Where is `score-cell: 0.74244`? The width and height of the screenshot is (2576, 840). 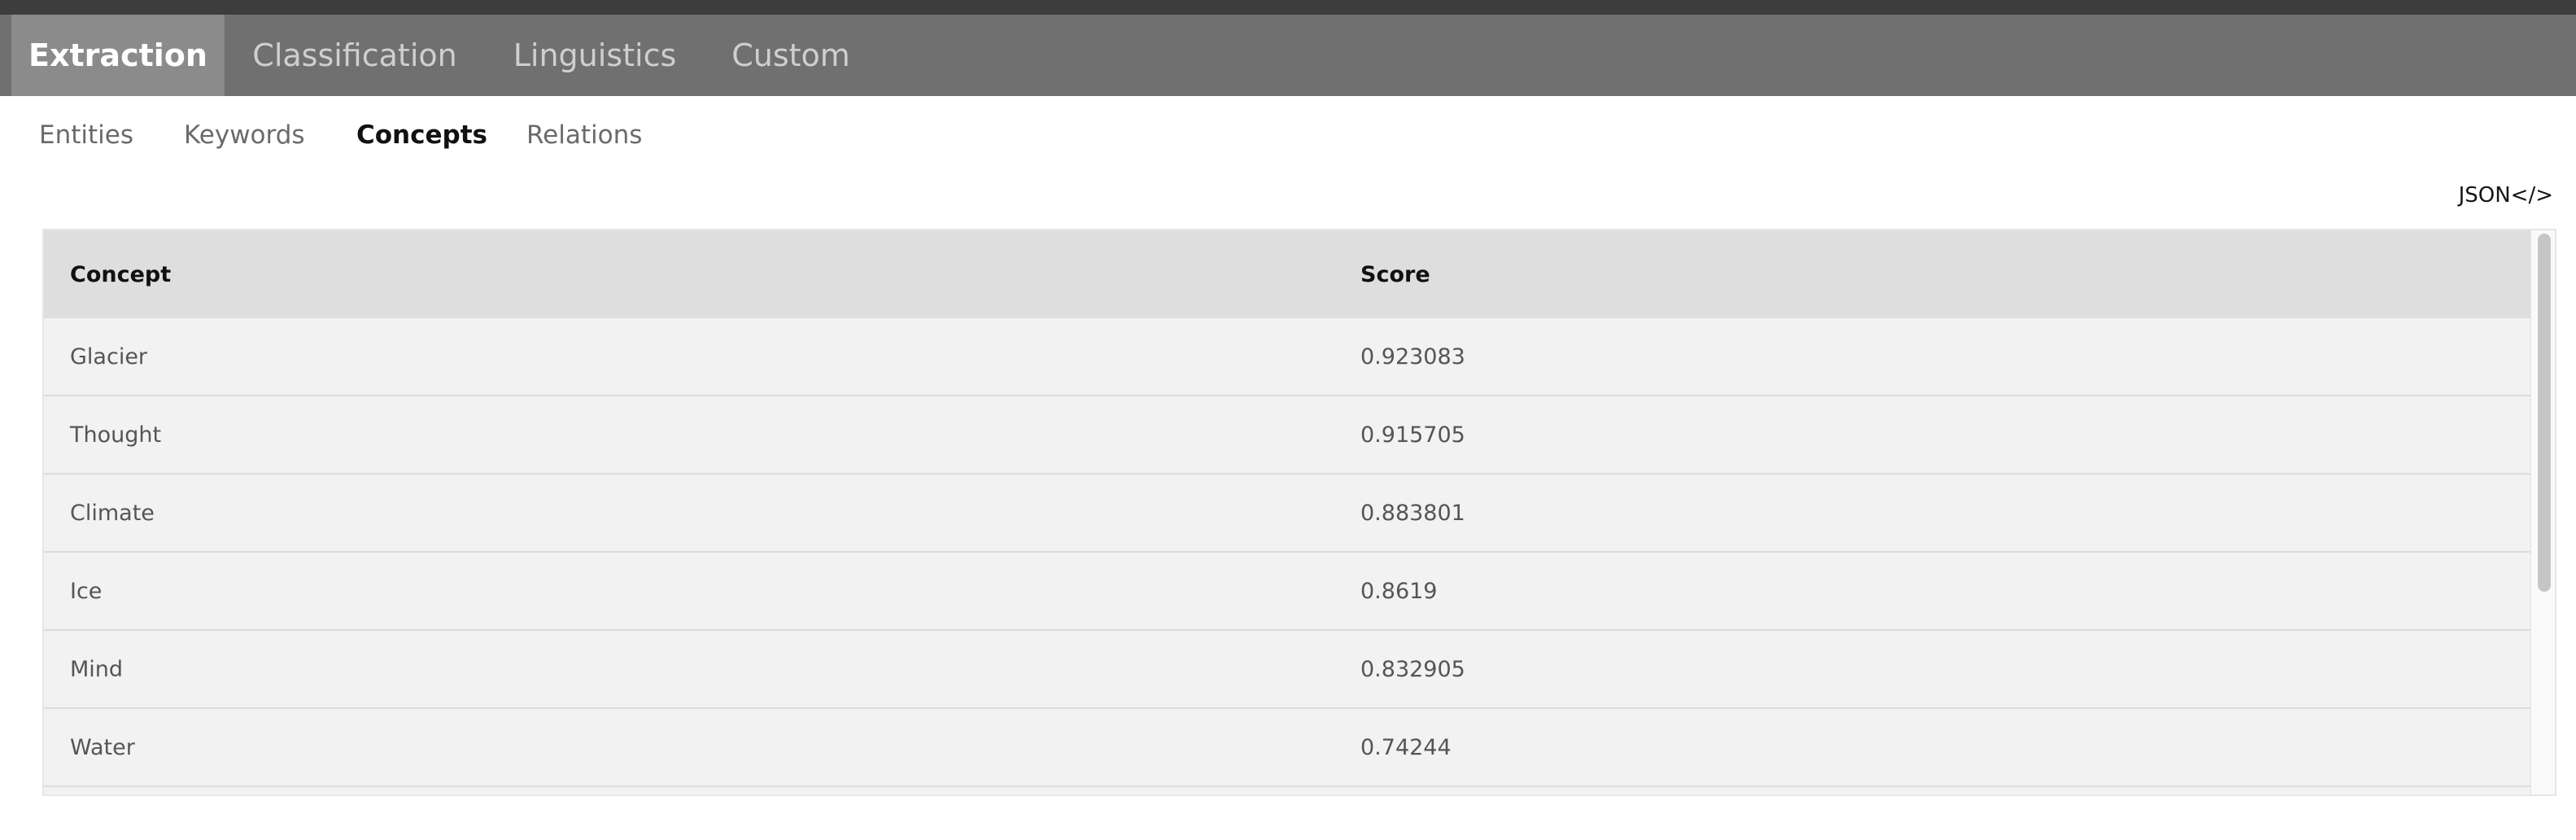 score-cell: 0.74244 is located at coordinates (1406, 747).